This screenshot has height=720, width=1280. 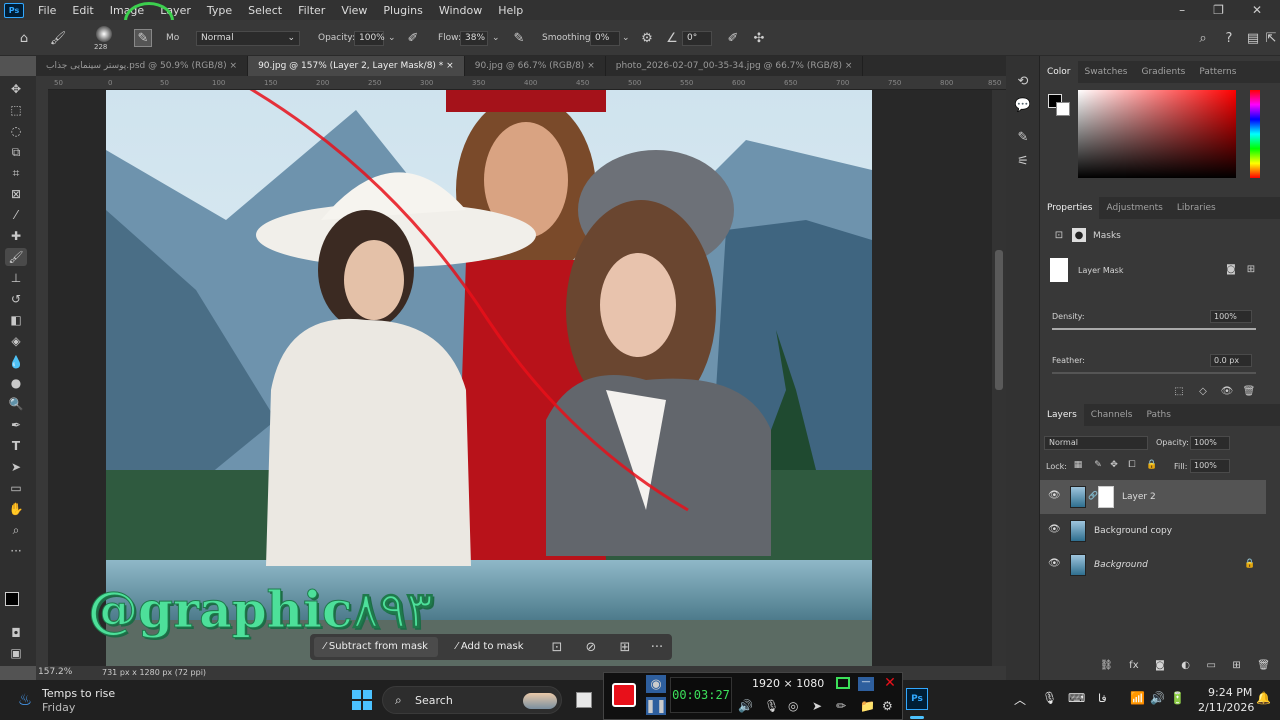 What do you see at coordinates (745, 706) in the screenshot?
I see `speaker-icon: 🔊` at bounding box center [745, 706].